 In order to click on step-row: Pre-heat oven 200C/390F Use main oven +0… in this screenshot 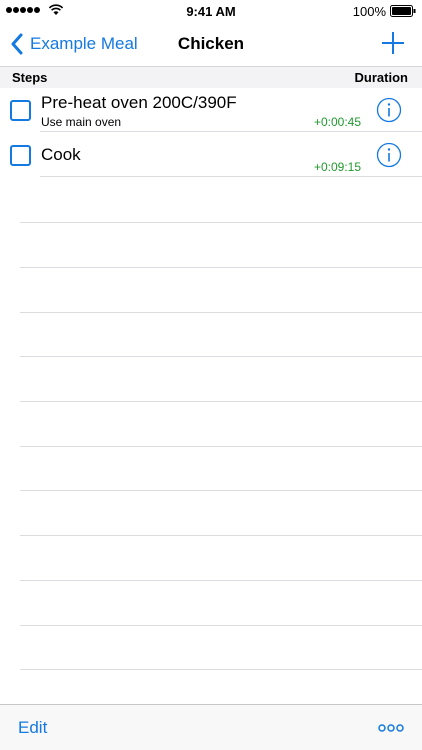, I will do `click(211, 110)`.